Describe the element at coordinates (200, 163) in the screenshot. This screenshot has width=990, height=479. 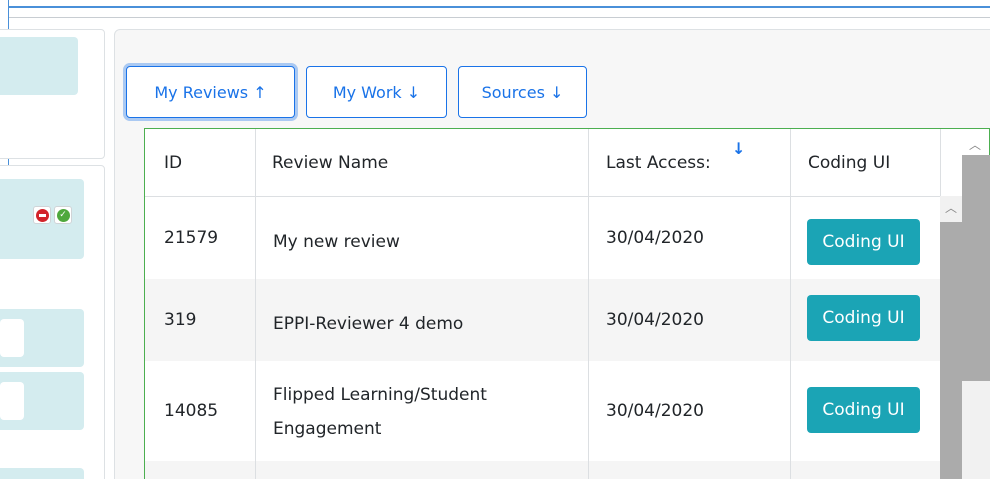
I see `header-id: ID` at that location.